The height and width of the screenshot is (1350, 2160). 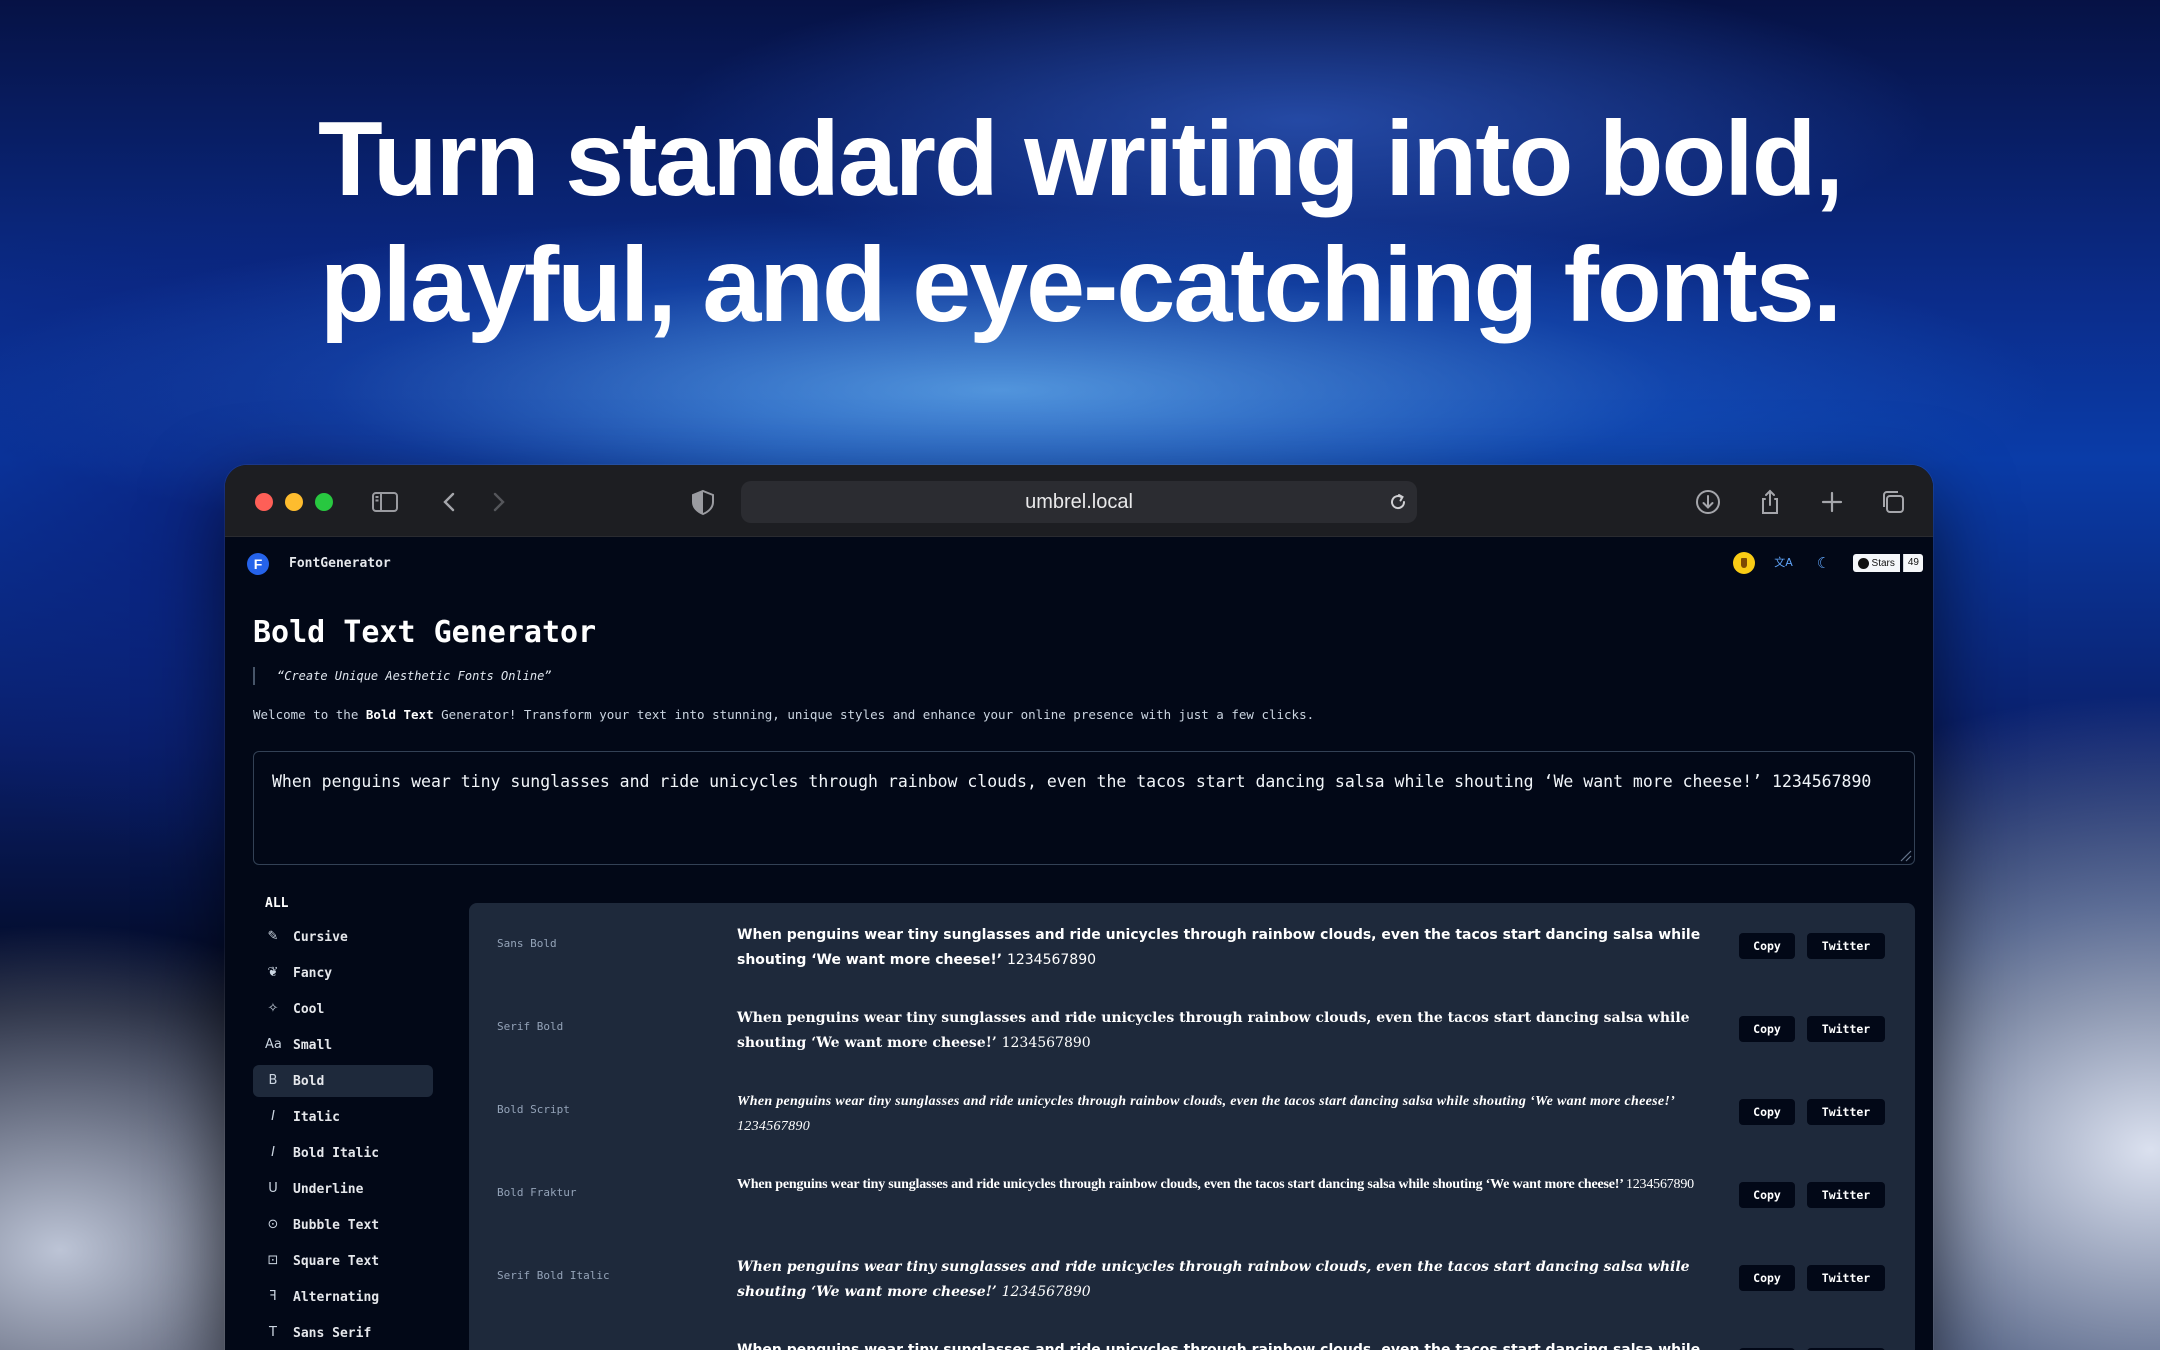 I want to click on sidebar-item-cool: ✧ Cool, so click(x=343, y=1009).